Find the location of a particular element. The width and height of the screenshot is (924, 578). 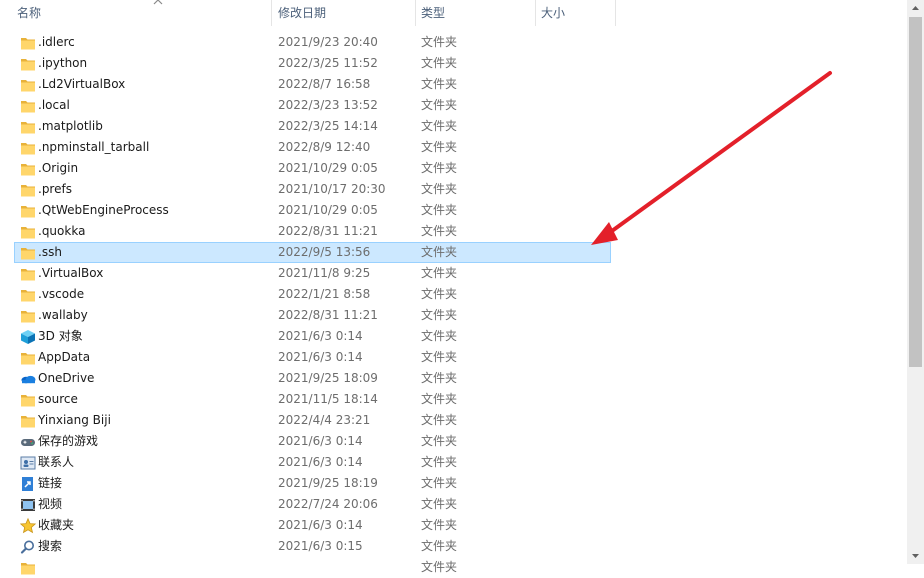

file-row: 3D 对象 2021/6/3 0:14 文件夹 is located at coordinates (312, 336).